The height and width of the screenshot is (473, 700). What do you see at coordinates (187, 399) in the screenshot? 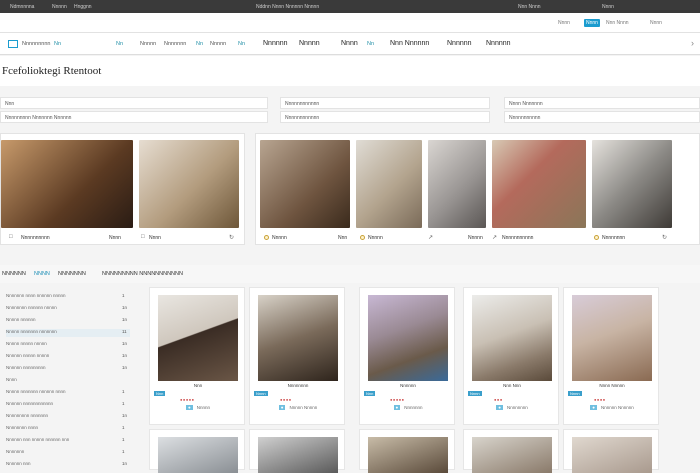
I see `rating-stars: ●●●●●` at bounding box center [187, 399].